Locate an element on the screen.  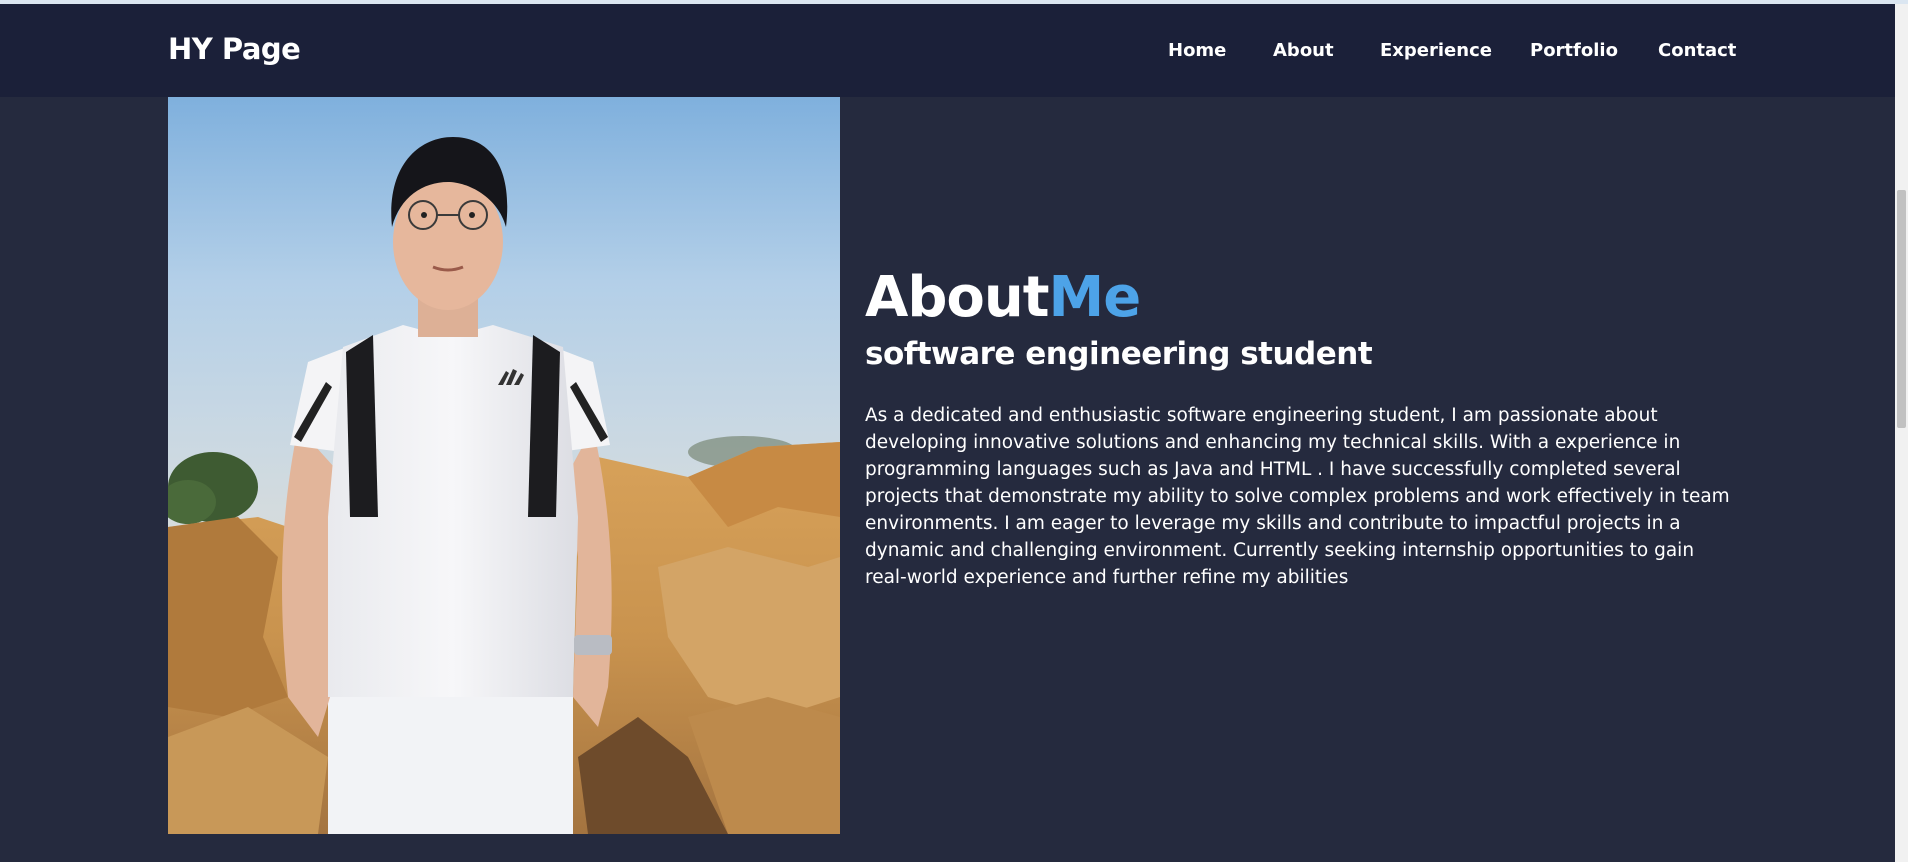
nav-home: Home is located at coordinates (1197, 50).